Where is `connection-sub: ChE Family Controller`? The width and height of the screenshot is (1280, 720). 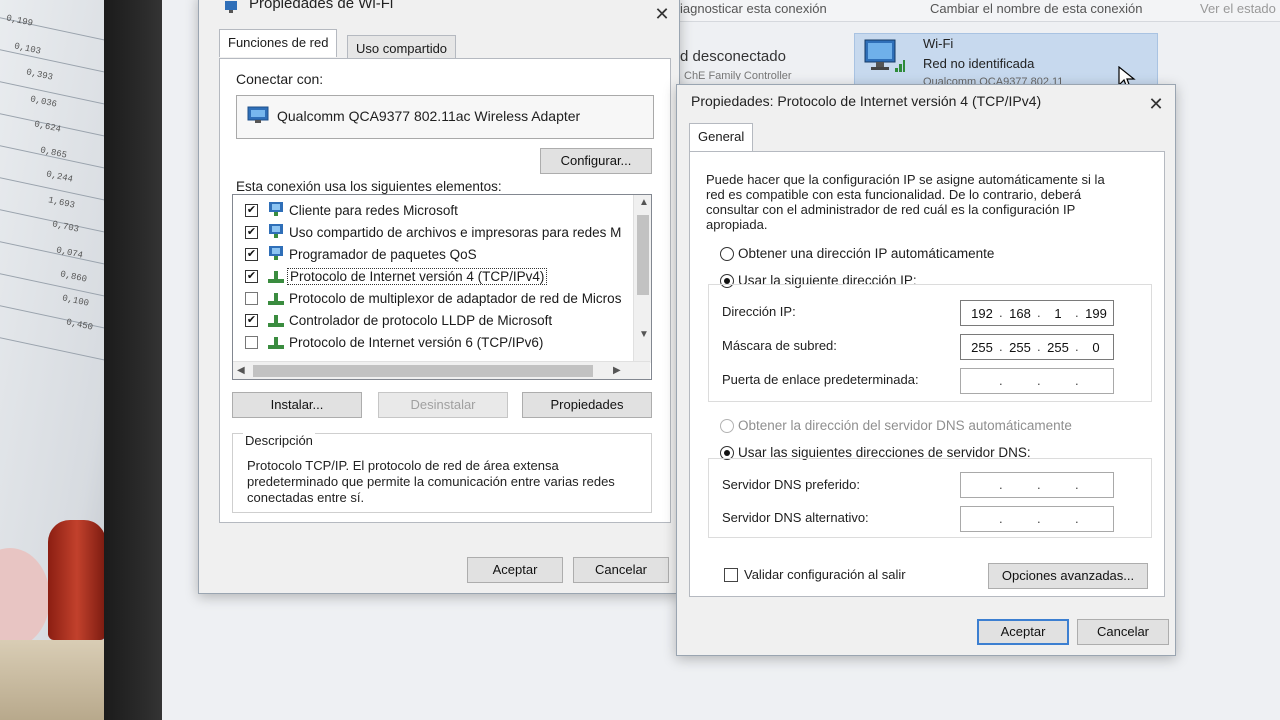 connection-sub: ChE Family Controller is located at coordinates (738, 75).